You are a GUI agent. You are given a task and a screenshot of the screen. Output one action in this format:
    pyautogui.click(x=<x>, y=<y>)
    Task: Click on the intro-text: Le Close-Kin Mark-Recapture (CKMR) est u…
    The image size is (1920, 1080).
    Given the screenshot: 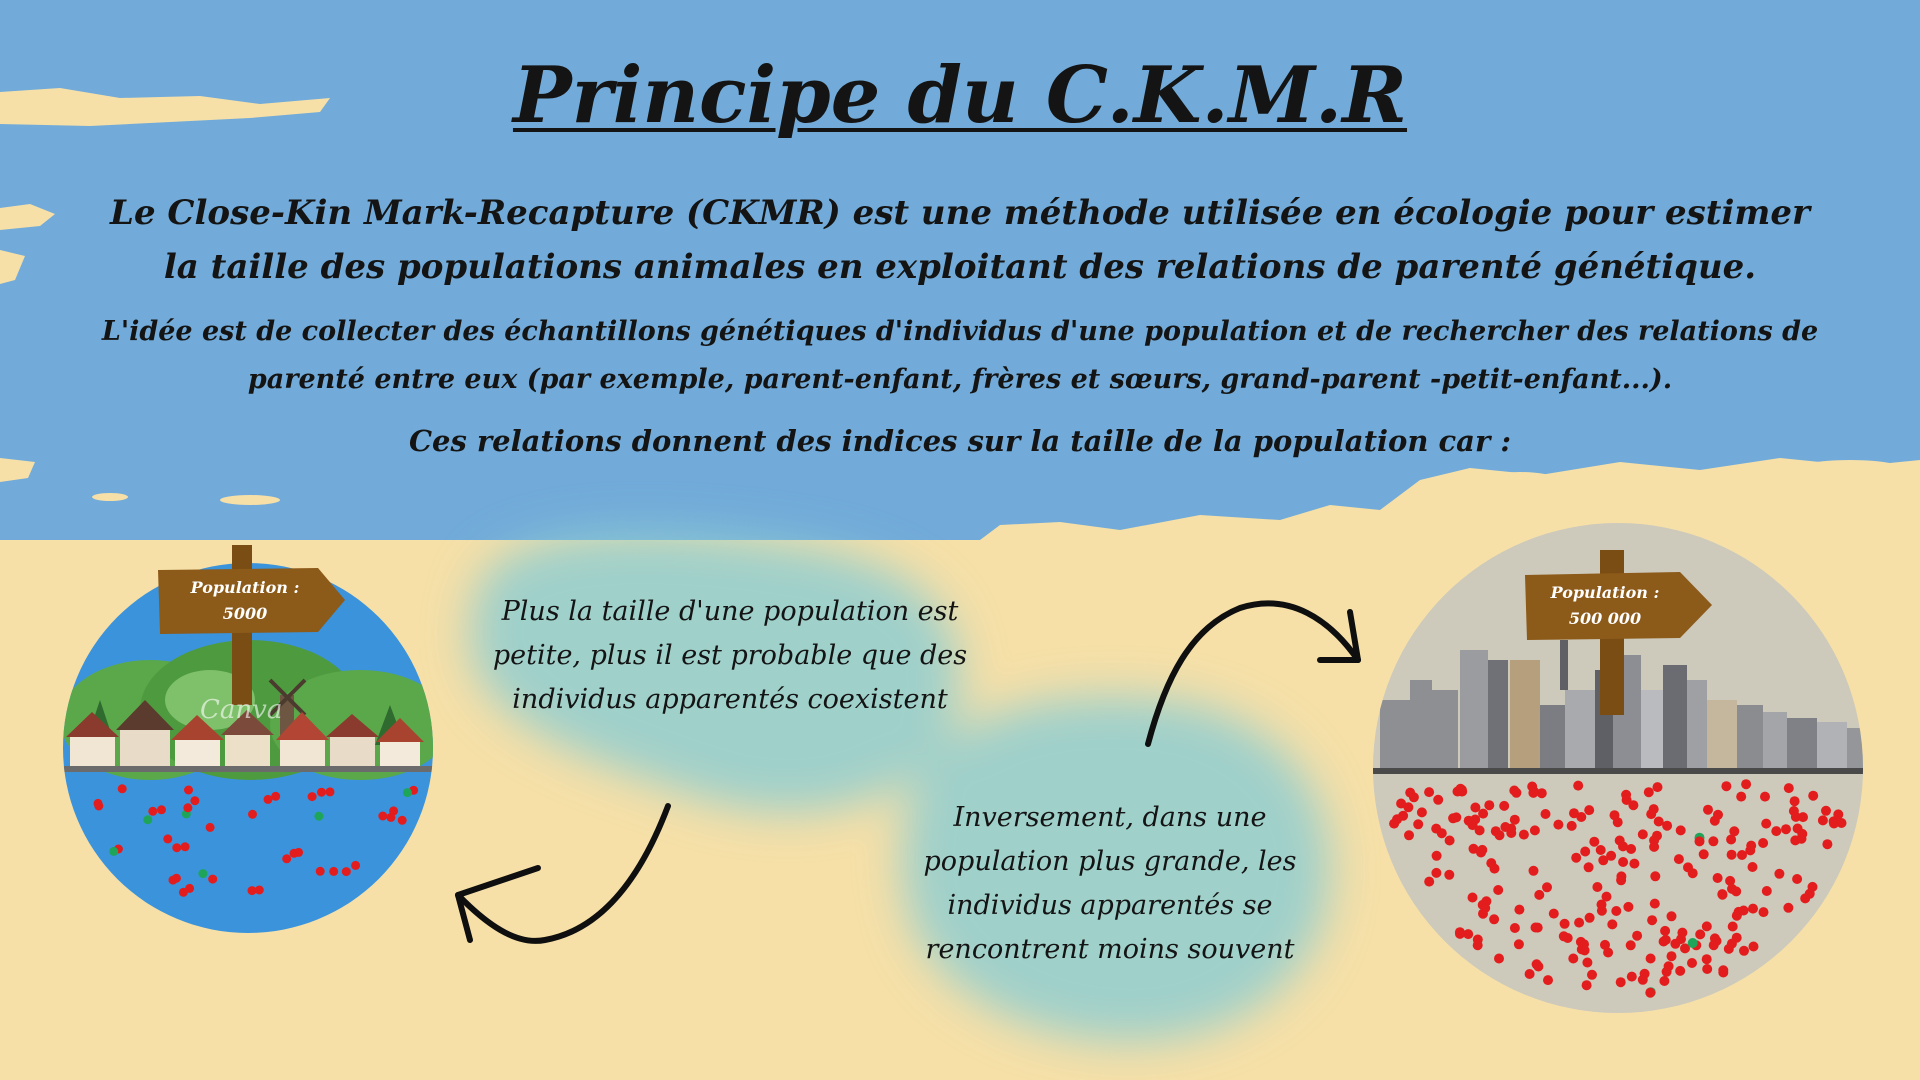 What is the action you would take?
    pyautogui.click(x=960, y=240)
    